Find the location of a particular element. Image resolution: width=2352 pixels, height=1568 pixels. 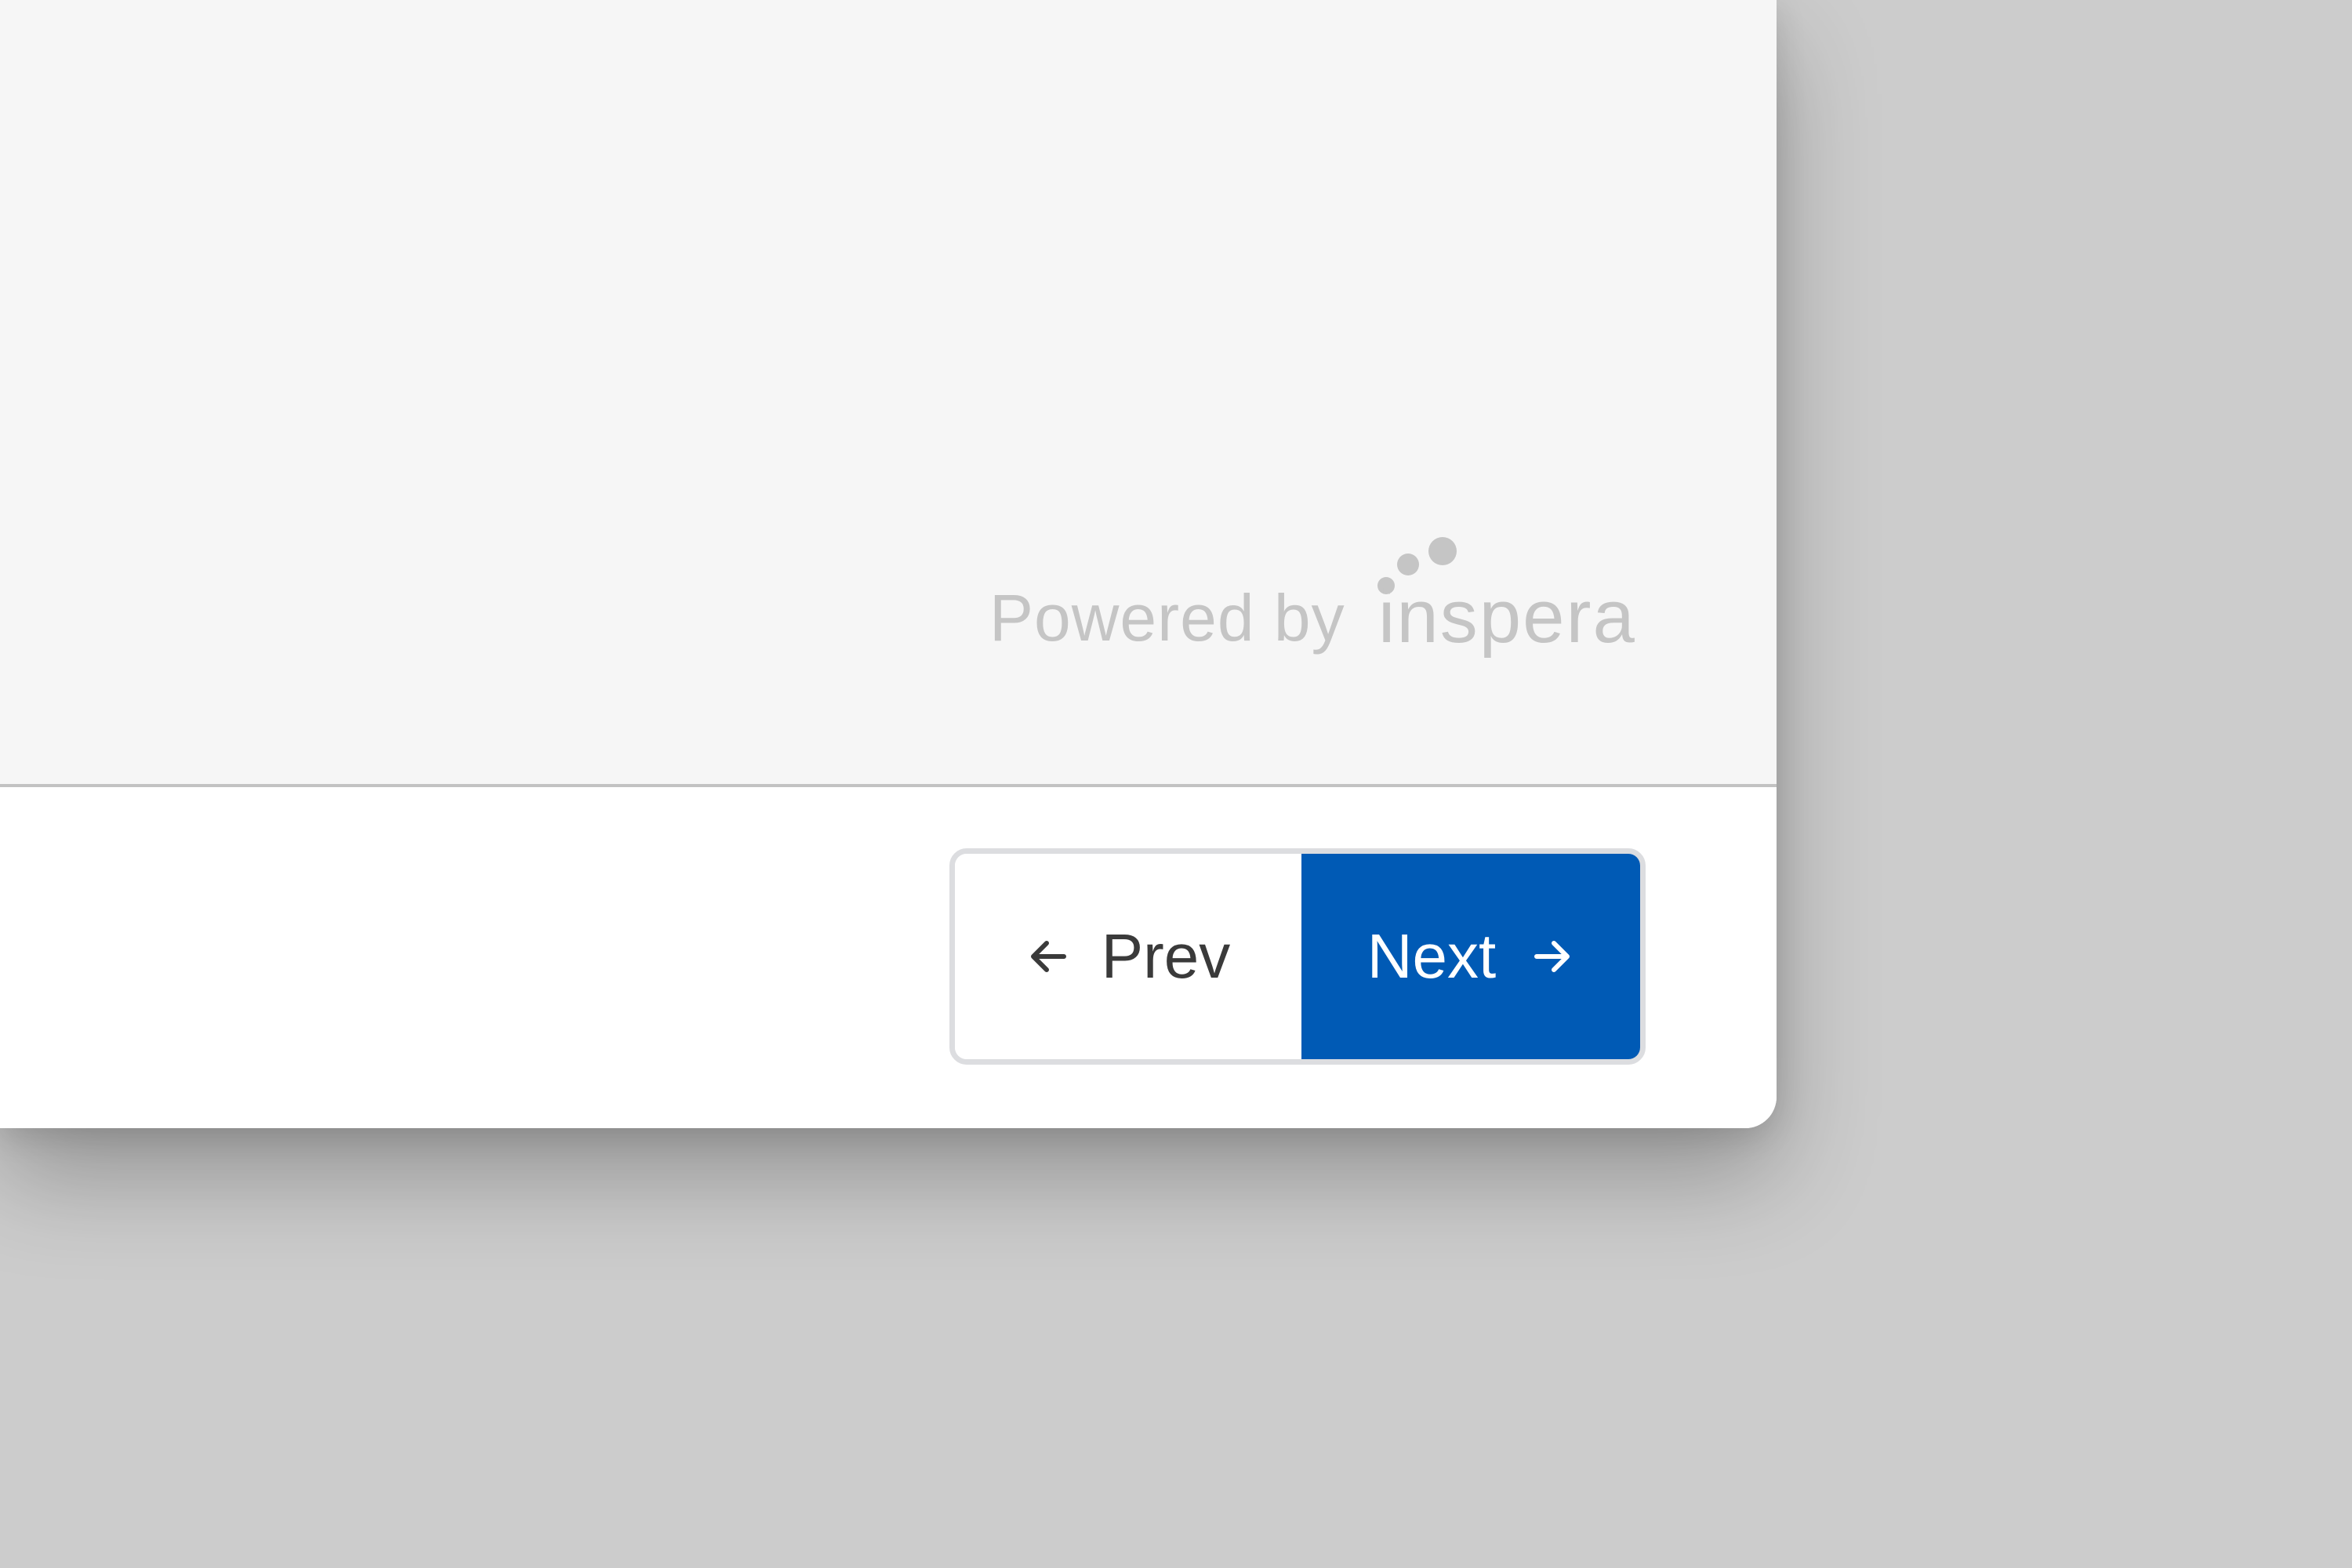

arrow-right-icon is located at coordinates (1552, 957).